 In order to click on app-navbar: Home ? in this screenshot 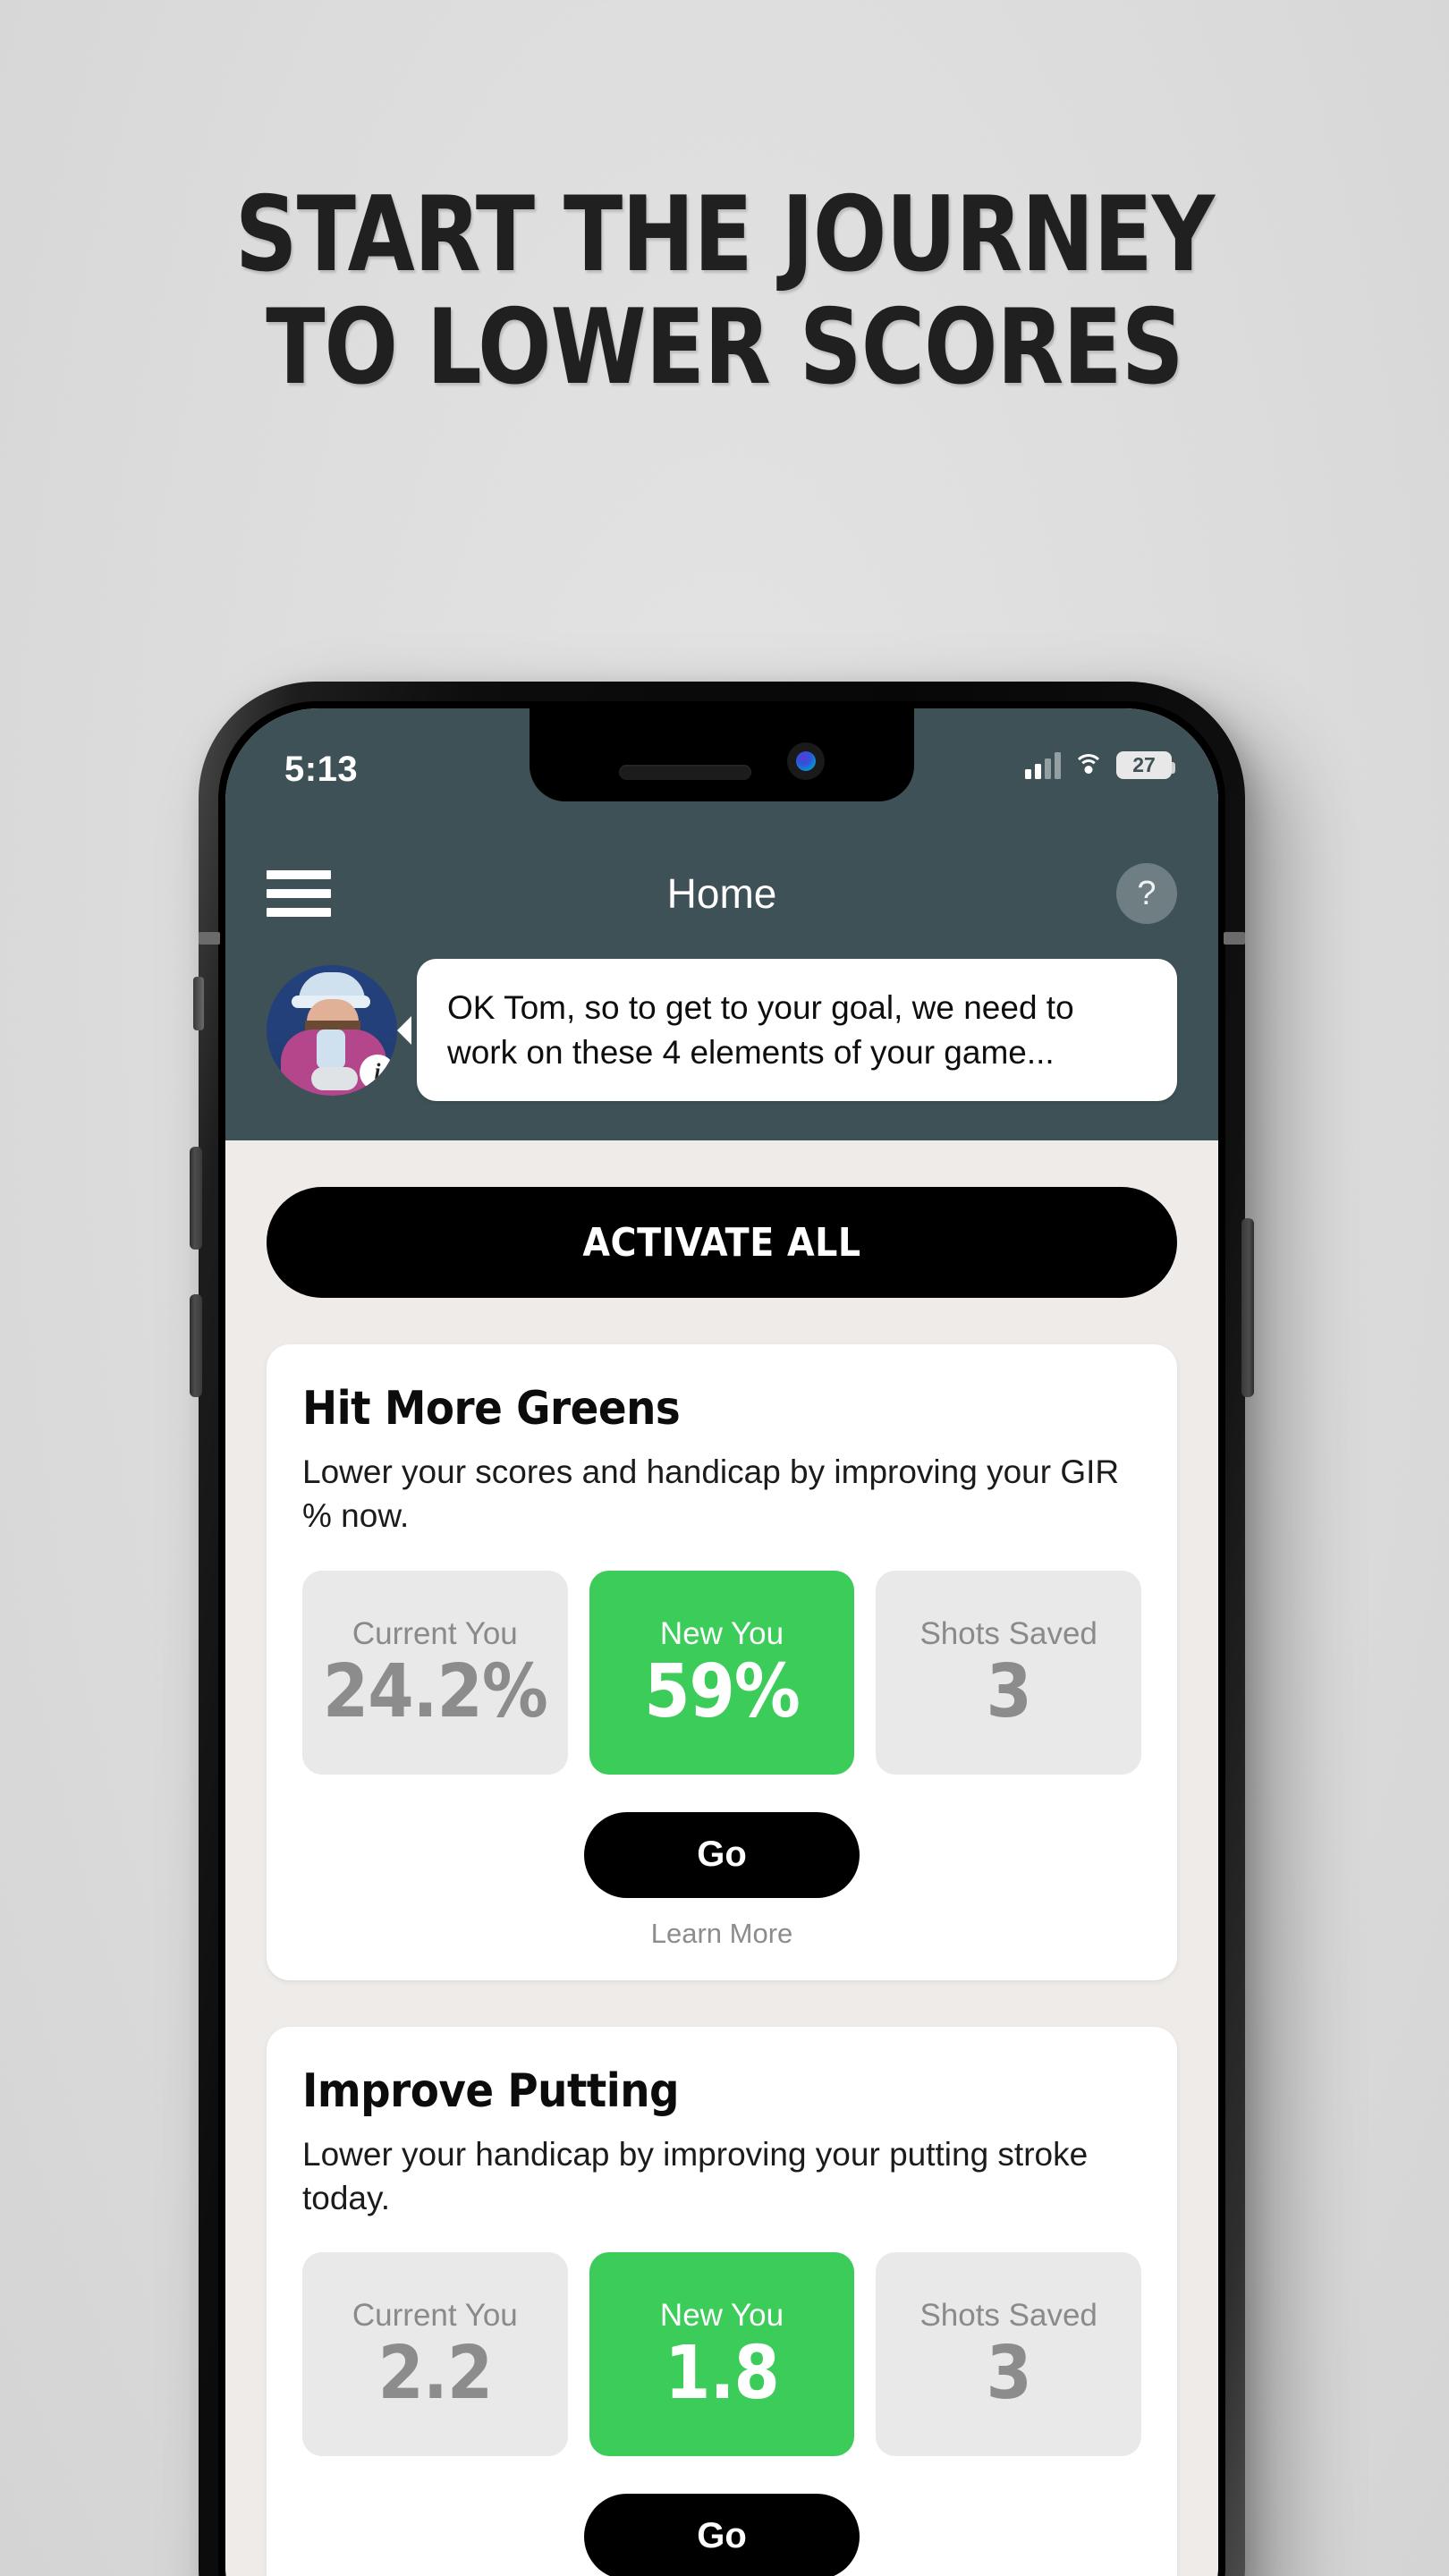, I will do `click(721, 893)`.